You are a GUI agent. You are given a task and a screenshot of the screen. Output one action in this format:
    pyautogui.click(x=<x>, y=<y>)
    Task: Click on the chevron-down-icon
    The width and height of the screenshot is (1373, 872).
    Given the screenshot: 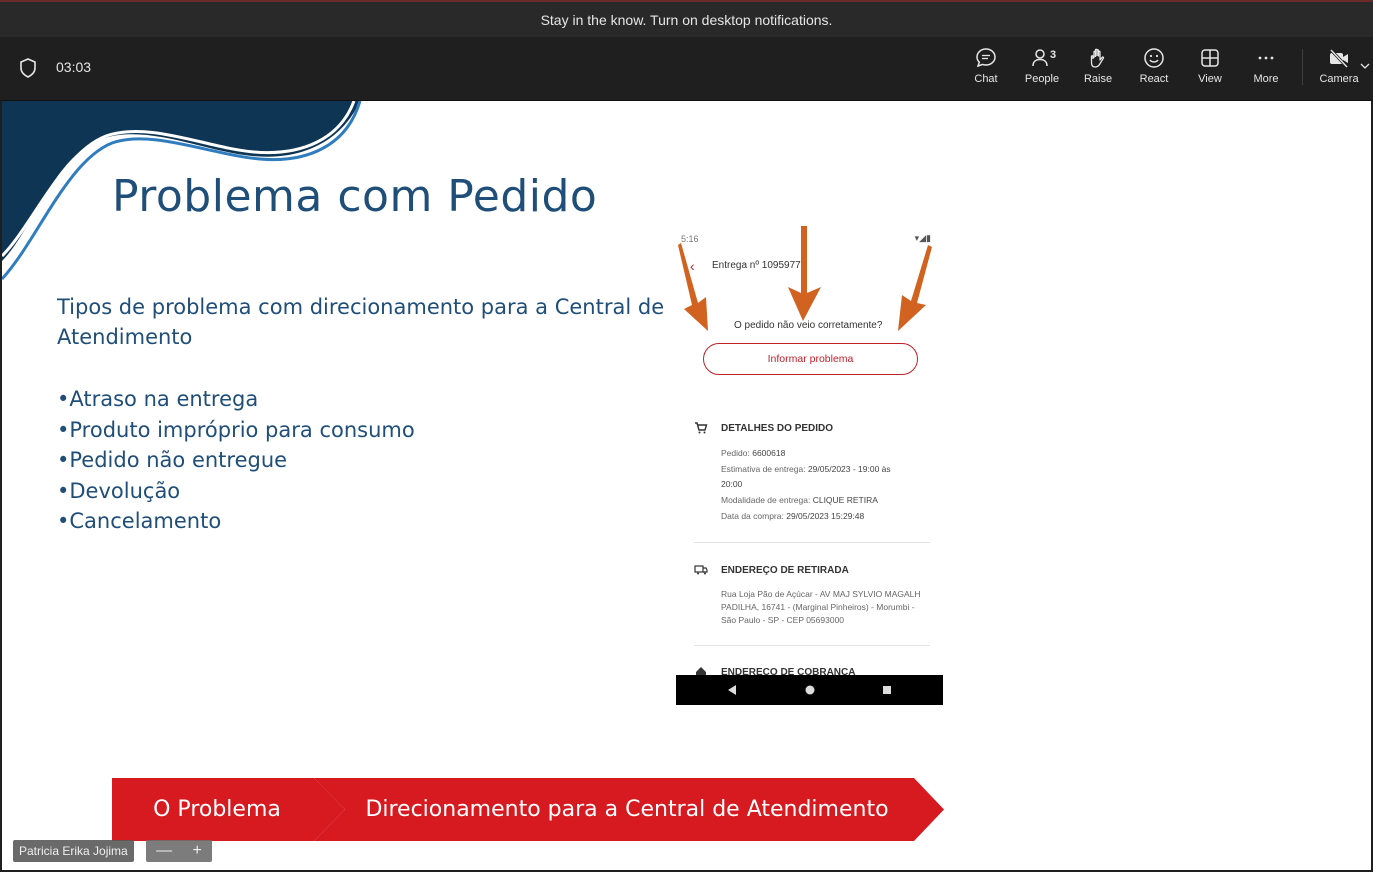 What is the action you would take?
    pyautogui.click(x=1365, y=66)
    